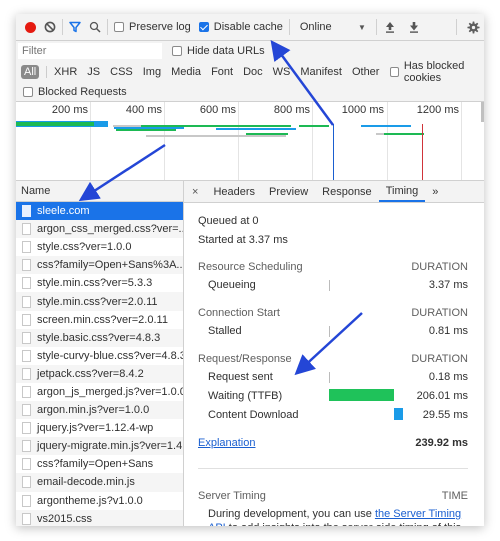 This screenshot has width=500, height=541. I want to click on request-name: jquery-migrate.min.js?ver=1.4.1, so click(110, 446).